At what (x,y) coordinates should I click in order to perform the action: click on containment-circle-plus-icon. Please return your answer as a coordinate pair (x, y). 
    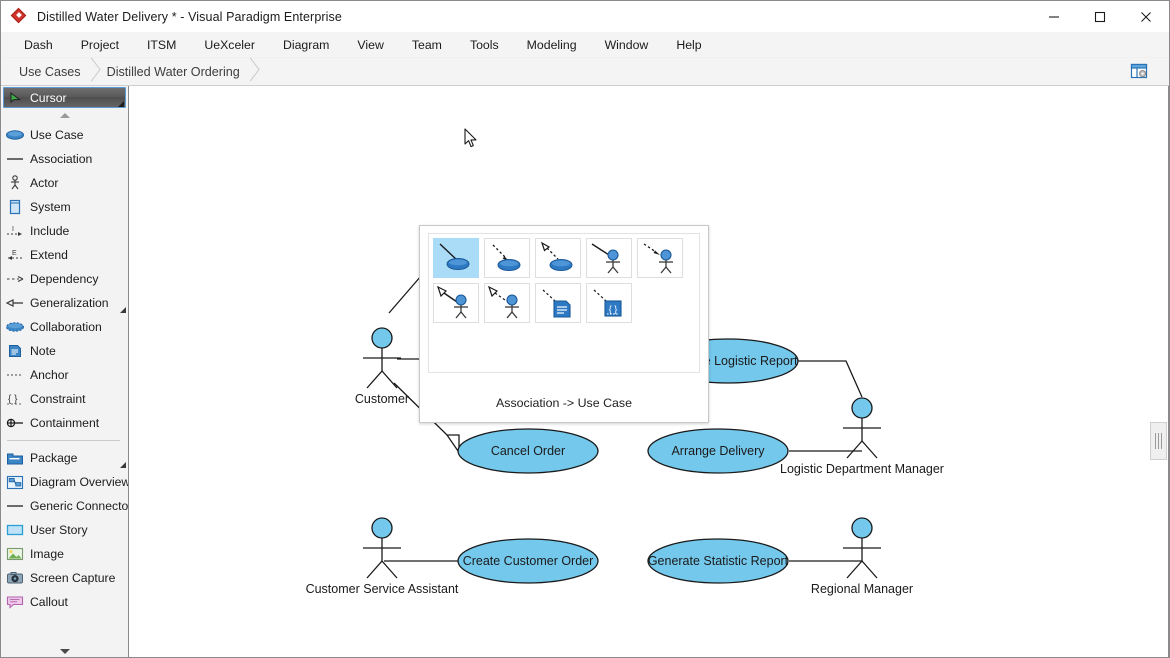
    Looking at the image, I should click on (15, 423).